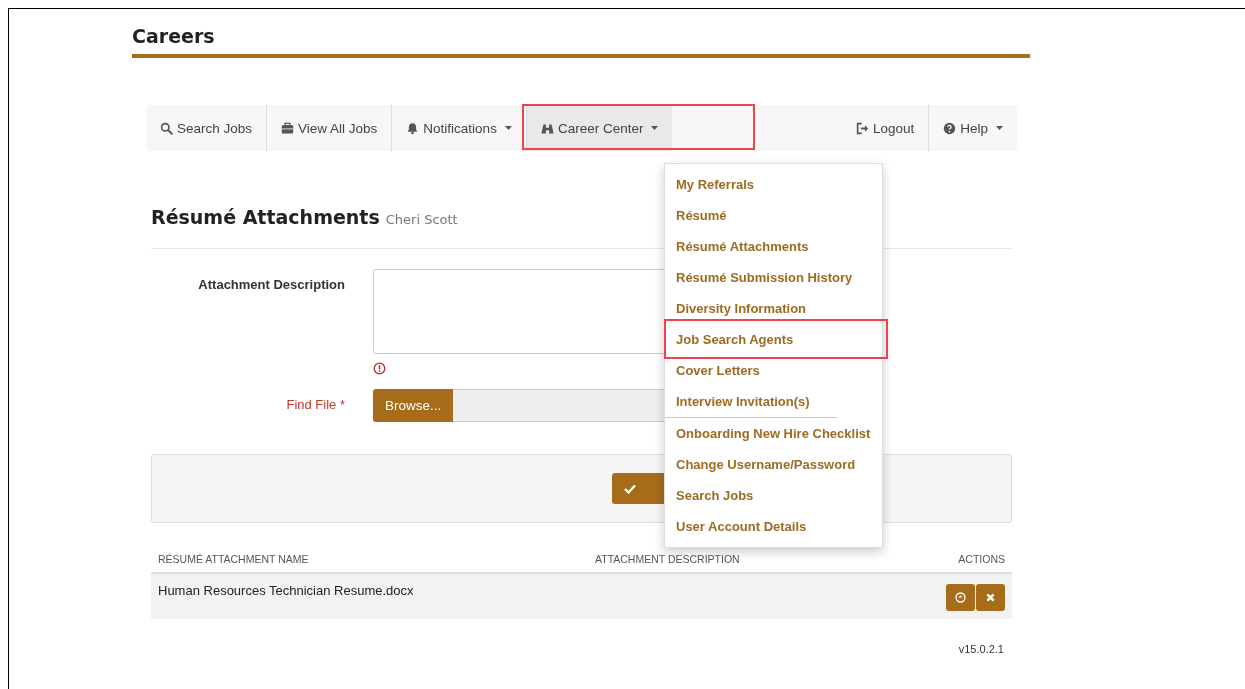 The width and height of the screenshot is (1245, 689). Describe the element at coordinates (173, 36) in the screenshot. I see `site-title: Careers` at that location.